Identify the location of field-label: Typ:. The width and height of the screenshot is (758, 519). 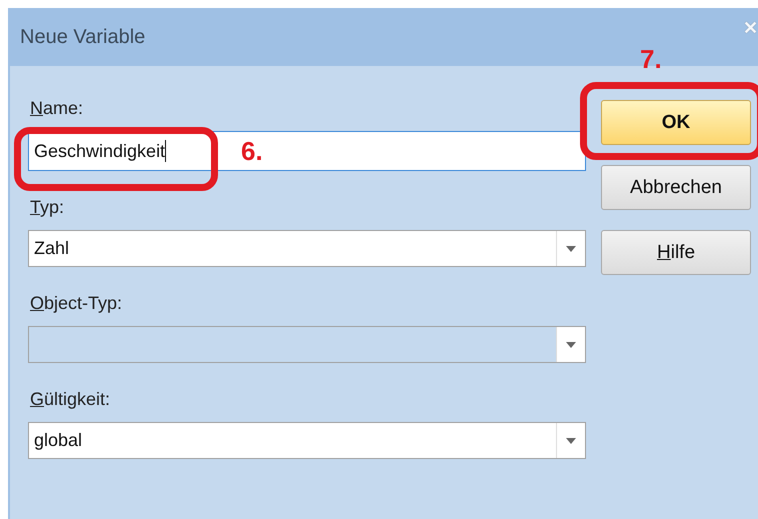
(48, 207).